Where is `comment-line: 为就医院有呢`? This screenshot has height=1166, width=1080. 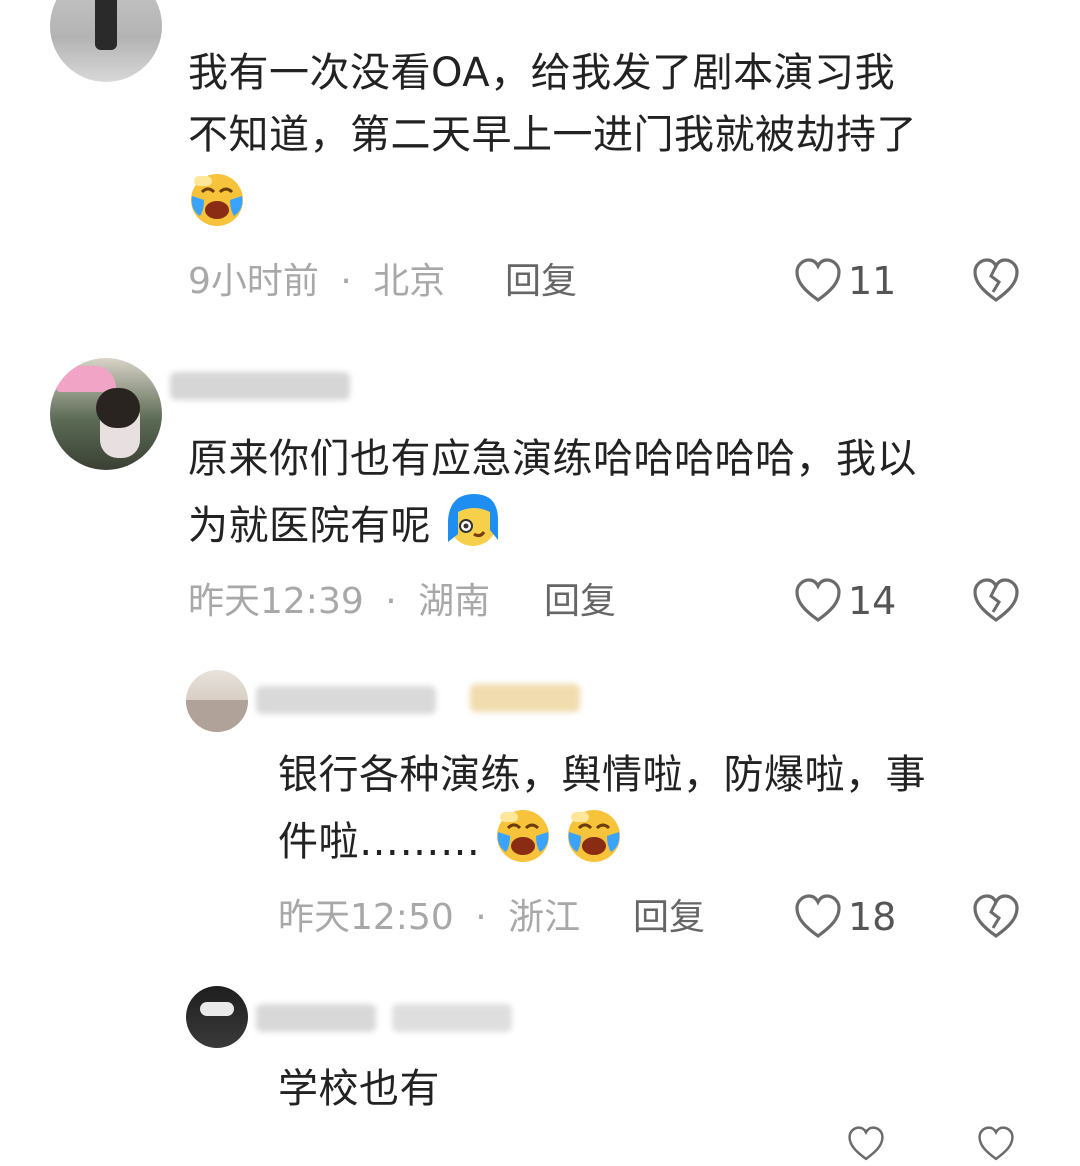 comment-line: 为就医院有呢 is located at coordinates (618, 528).